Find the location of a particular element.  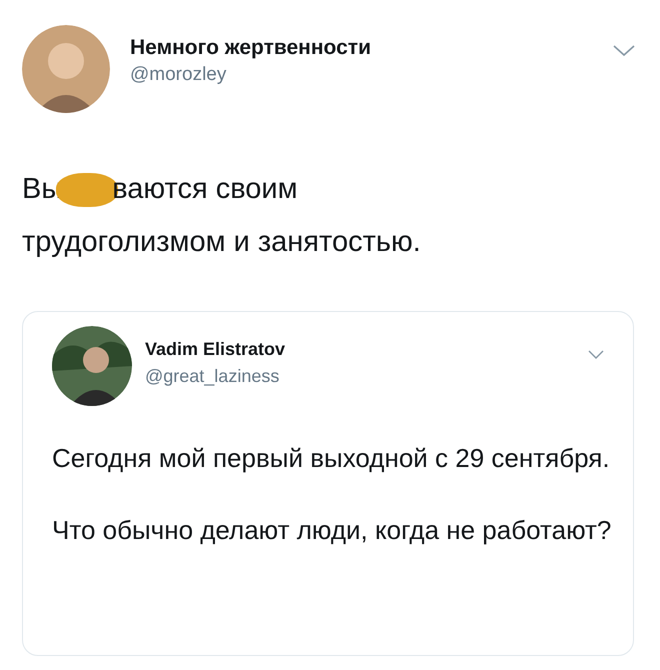

avatar is located at coordinates (92, 366).